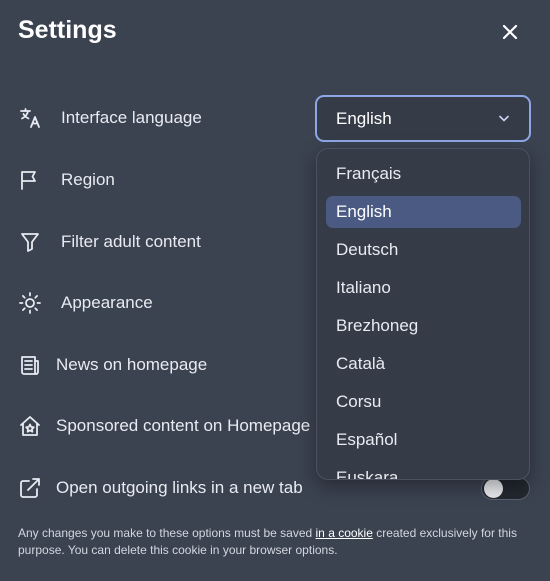  What do you see at coordinates (30, 242) in the screenshot?
I see `filter-icon` at bounding box center [30, 242].